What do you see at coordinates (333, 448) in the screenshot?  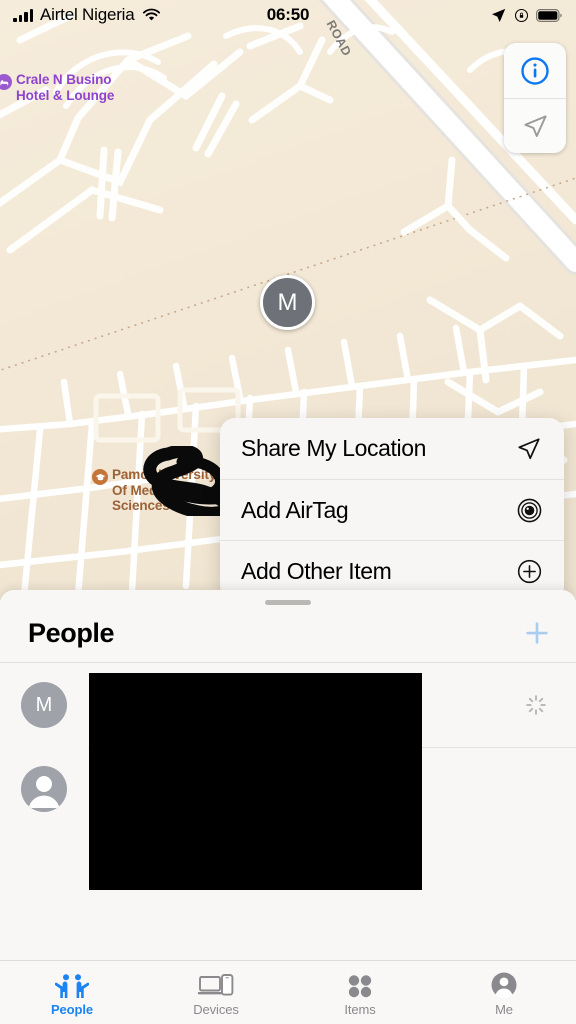 I see `menu-item-label: Share My Location` at bounding box center [333, 448].